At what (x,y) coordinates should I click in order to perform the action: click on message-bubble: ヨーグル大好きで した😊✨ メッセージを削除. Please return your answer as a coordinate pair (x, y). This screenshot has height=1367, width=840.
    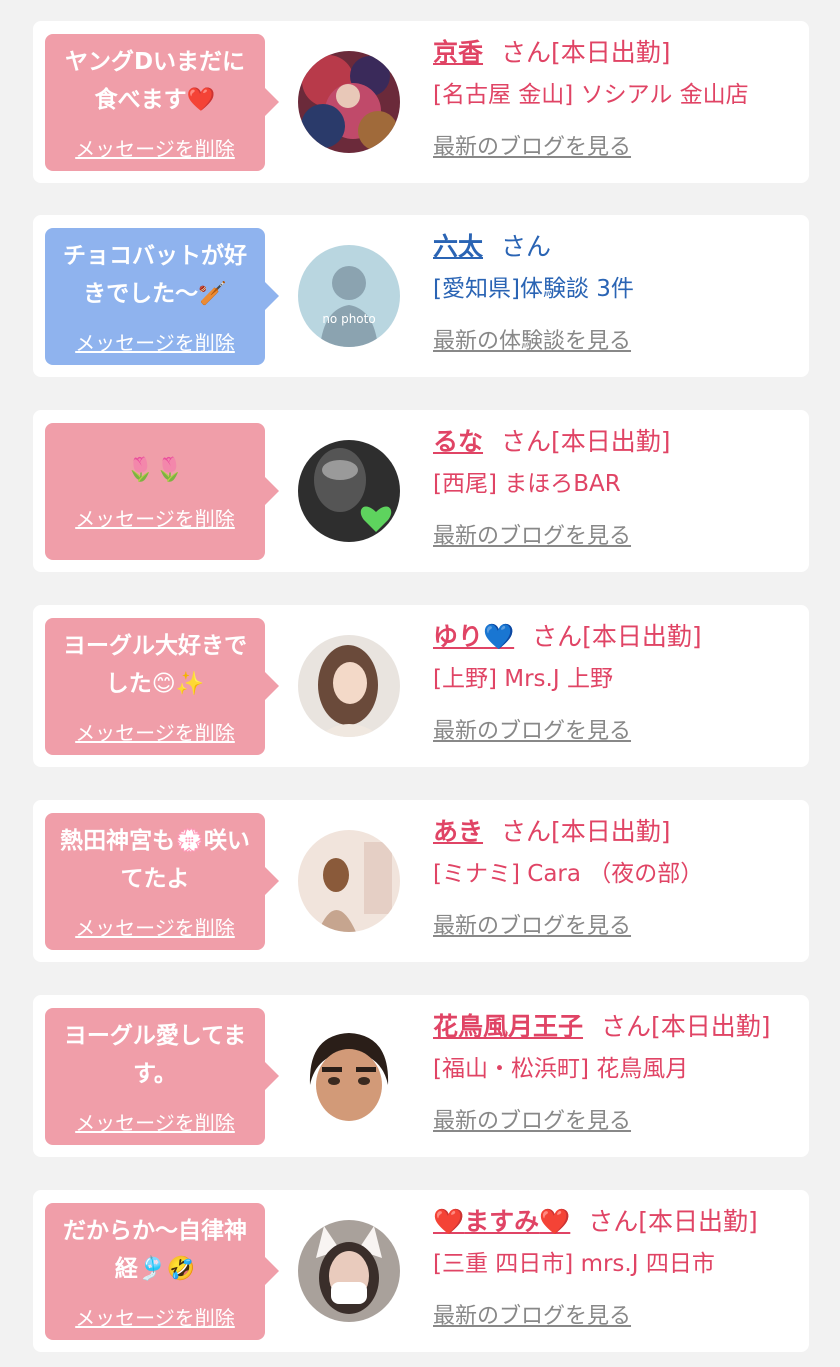
    Looking at the image, I should click on (162, 686).